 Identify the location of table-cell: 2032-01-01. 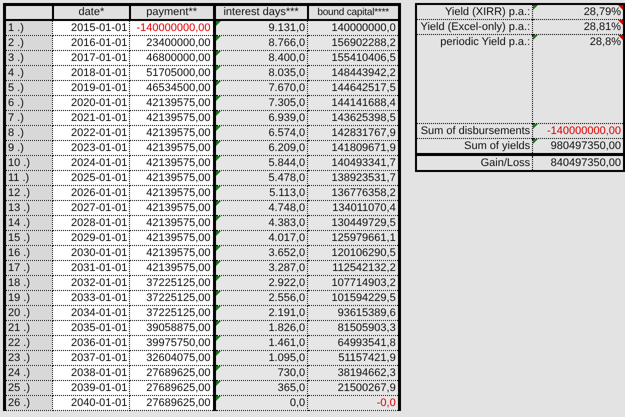
(91, 283).